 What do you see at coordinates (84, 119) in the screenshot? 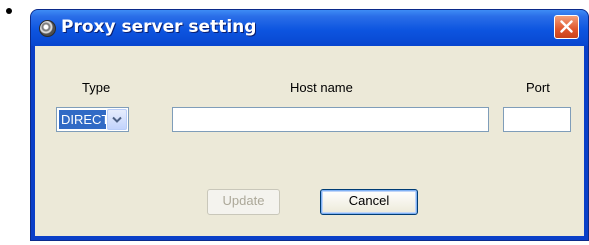
I see `type-selected-value: DIRECT` at bounding box center [84, 119].